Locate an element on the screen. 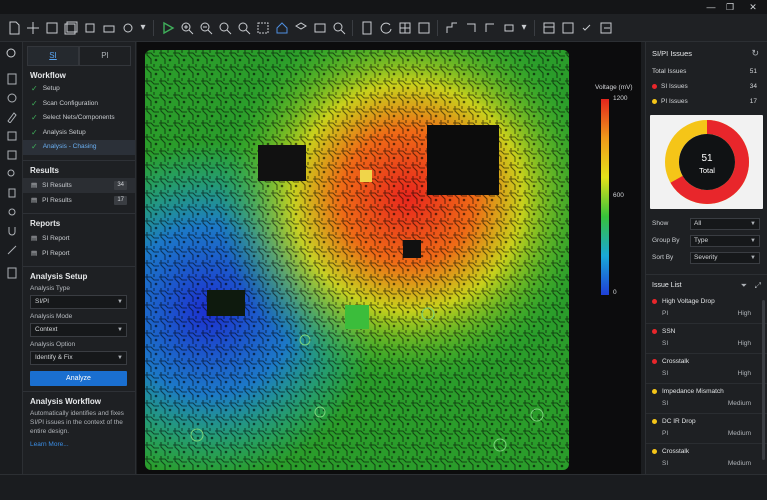 The width and height of the screenshot is (767, 500). restore-button: ❐ is located at coordinates (730, 7).